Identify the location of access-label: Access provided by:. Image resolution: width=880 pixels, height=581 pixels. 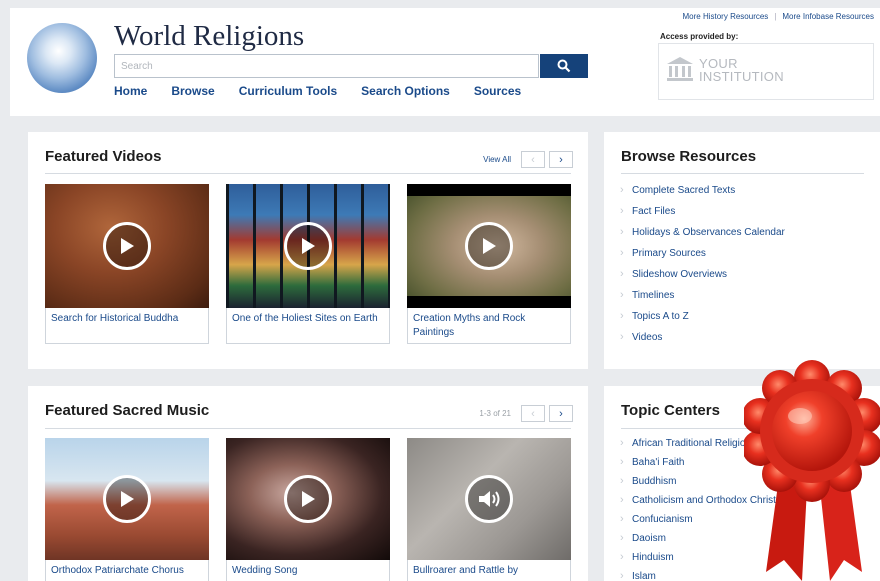
(699, 36).